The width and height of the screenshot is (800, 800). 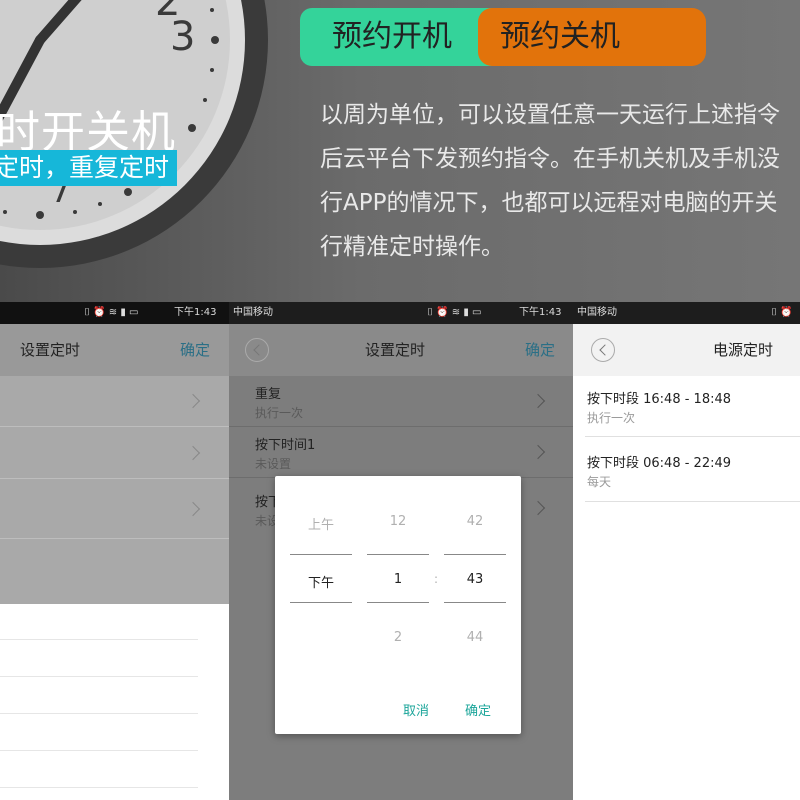 What do you see at coordinates (686, 313) in the screenshot?
I see `status-bar: 中国移动 ⌷ ⏰` at bounding box center [686, 313].